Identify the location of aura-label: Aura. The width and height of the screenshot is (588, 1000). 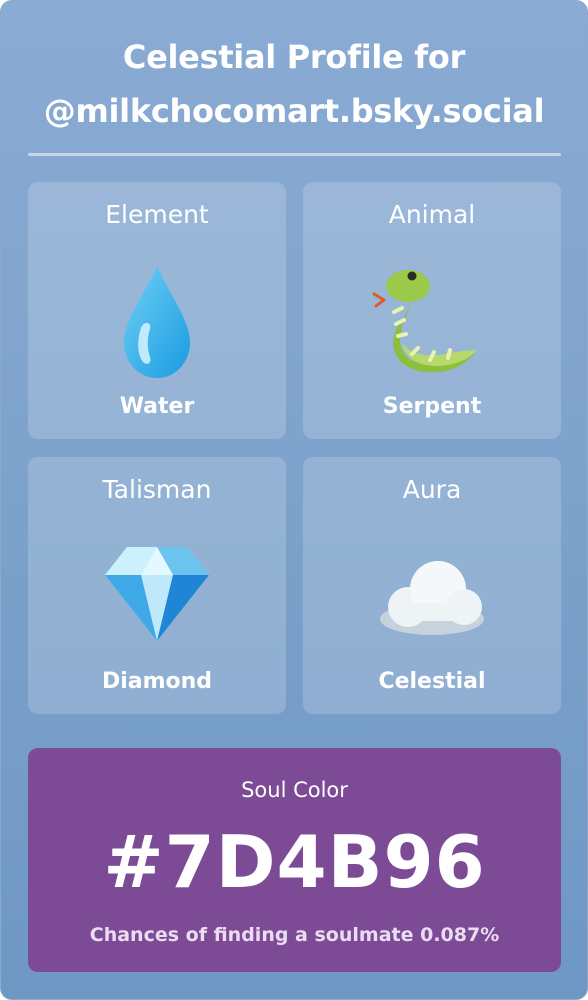
(432, 489).